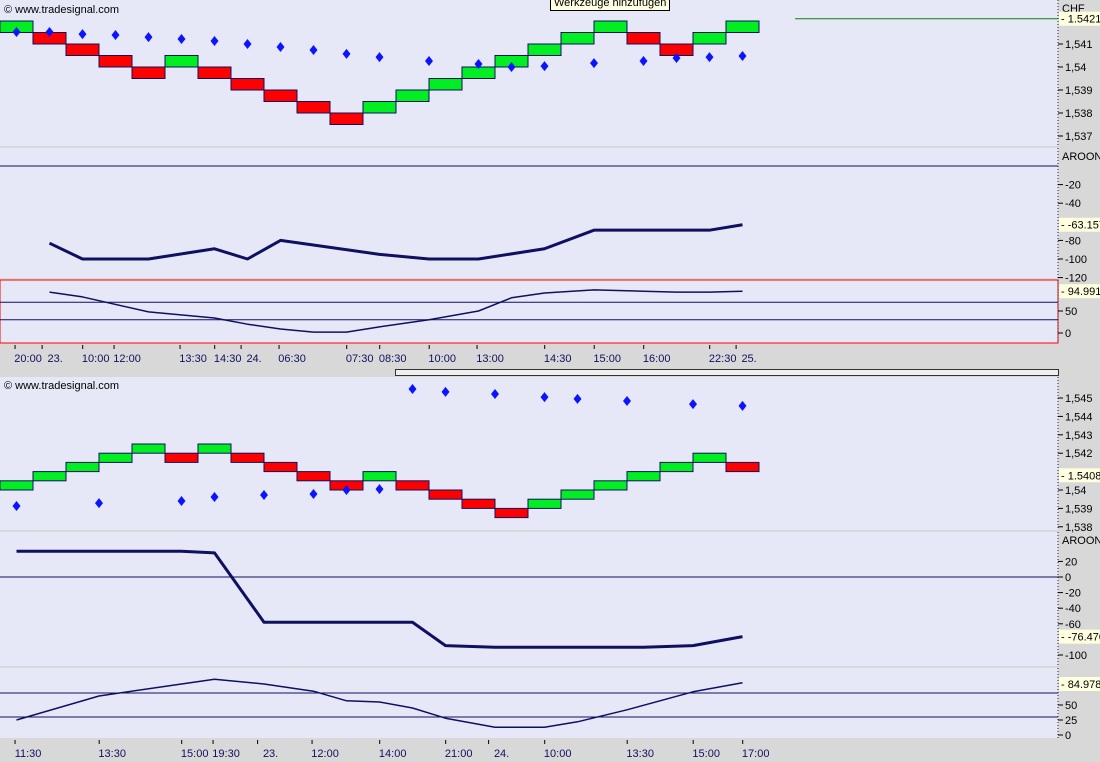 This screenshot has height=762, width=1100. What do you see at coordinates (1076, 279) in the screenshot?
I see `aroon-axis-label: -120` at bounding box center [1076, 279].